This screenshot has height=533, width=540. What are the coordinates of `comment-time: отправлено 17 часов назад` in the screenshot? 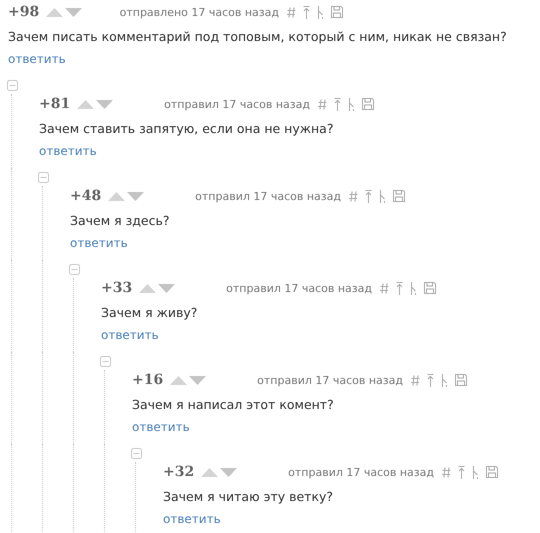 It's located at (199, 12).